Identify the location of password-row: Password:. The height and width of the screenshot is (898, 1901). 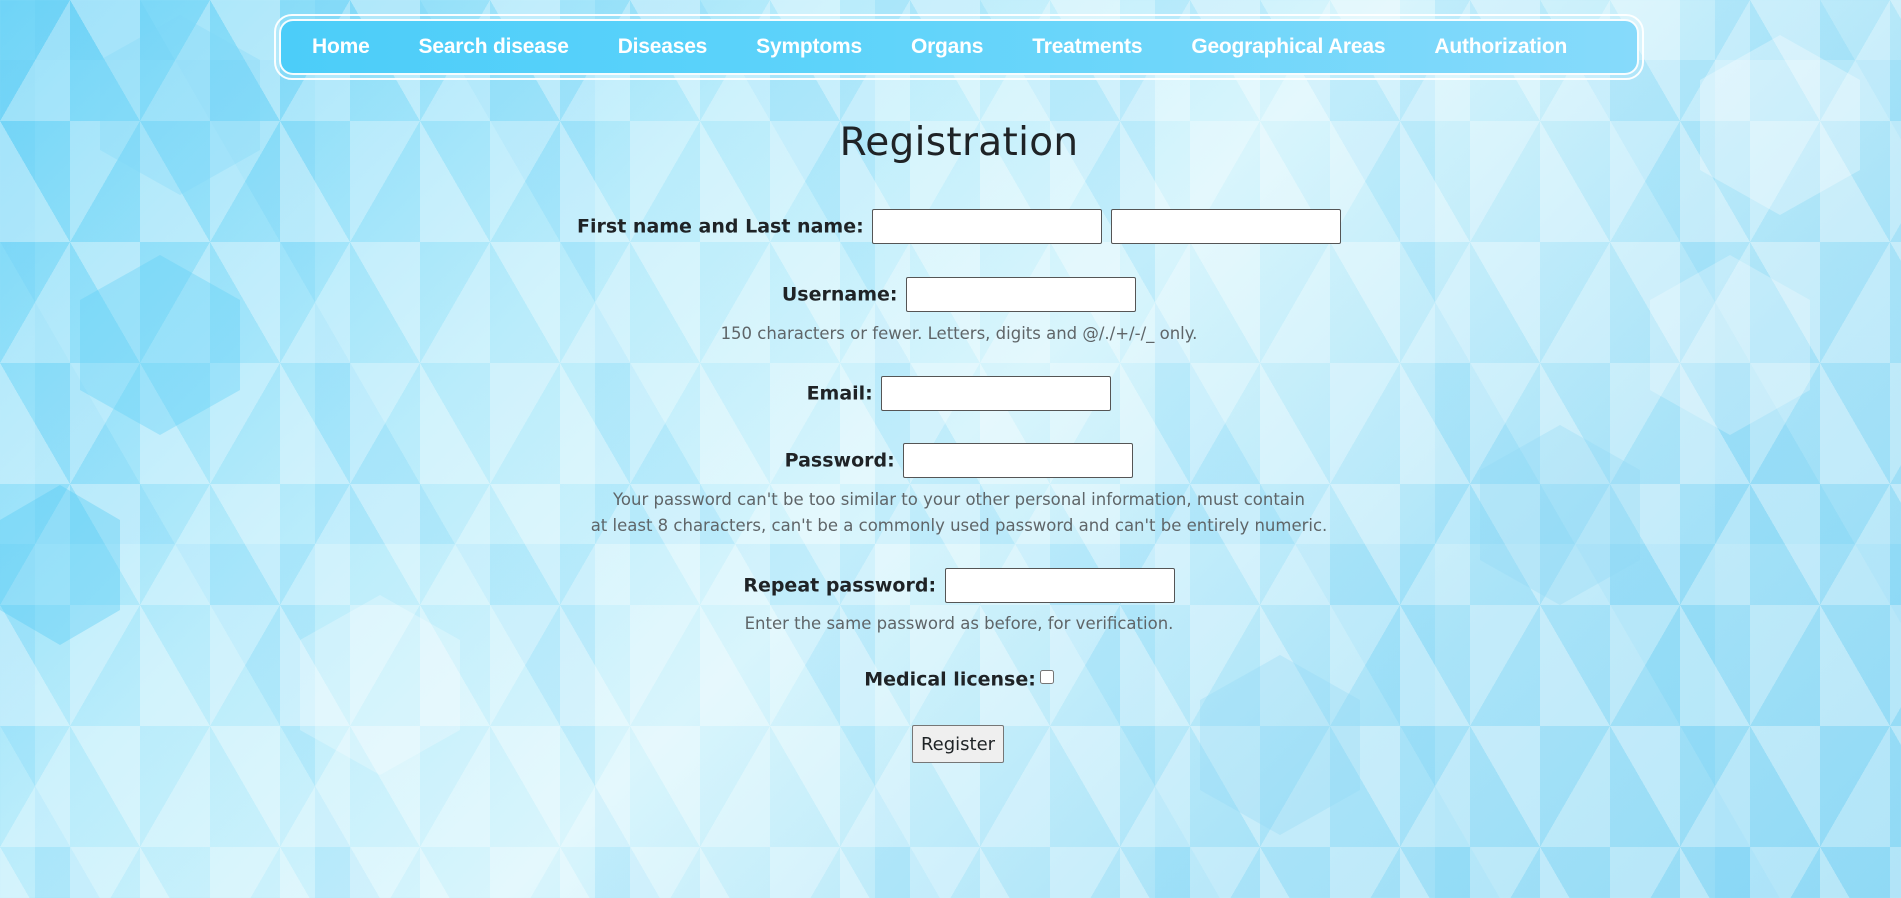
(950, 460).